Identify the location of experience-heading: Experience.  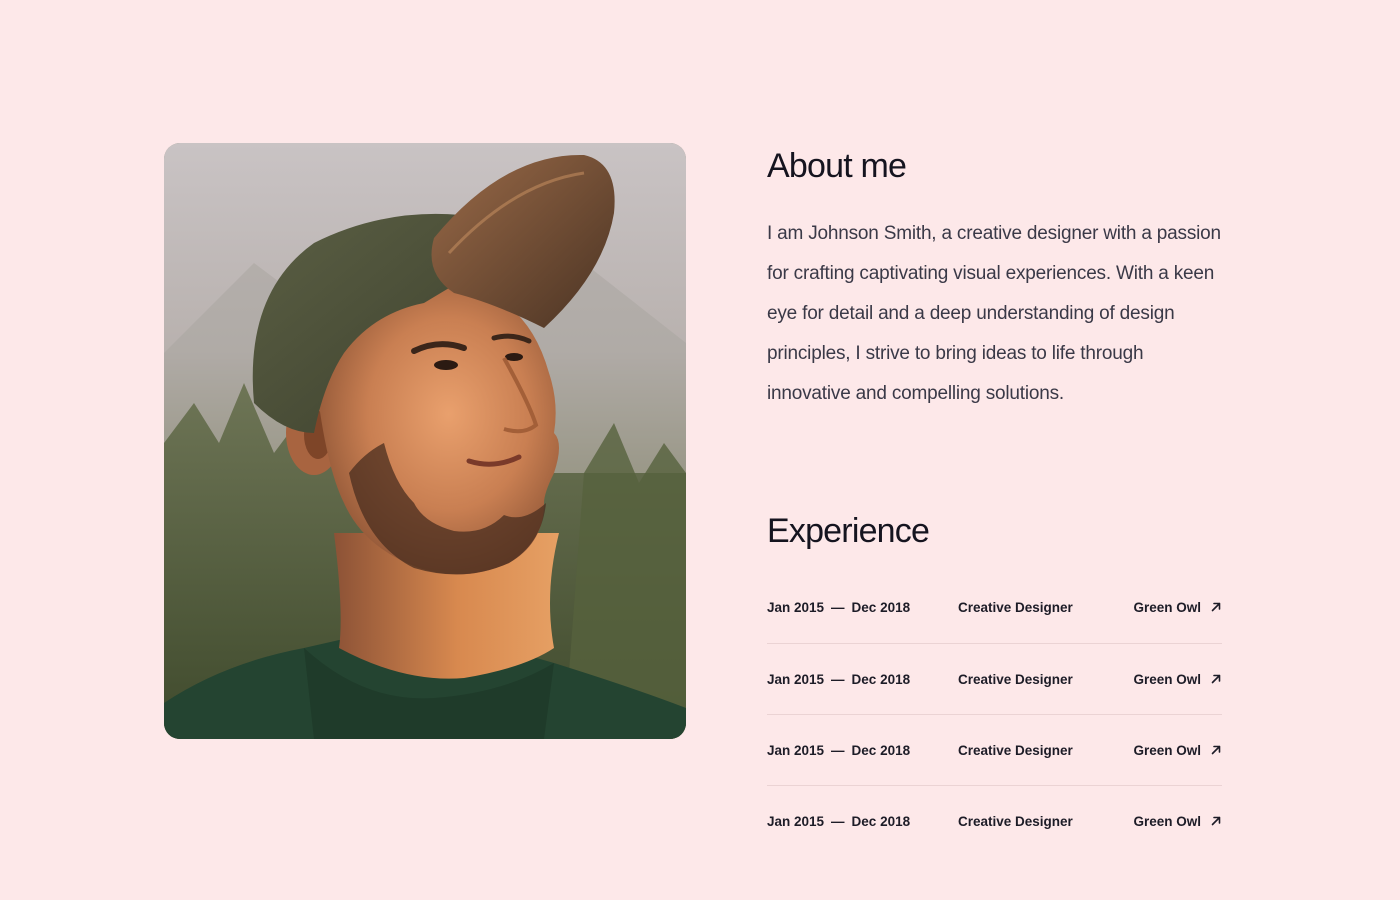
(848, 531).